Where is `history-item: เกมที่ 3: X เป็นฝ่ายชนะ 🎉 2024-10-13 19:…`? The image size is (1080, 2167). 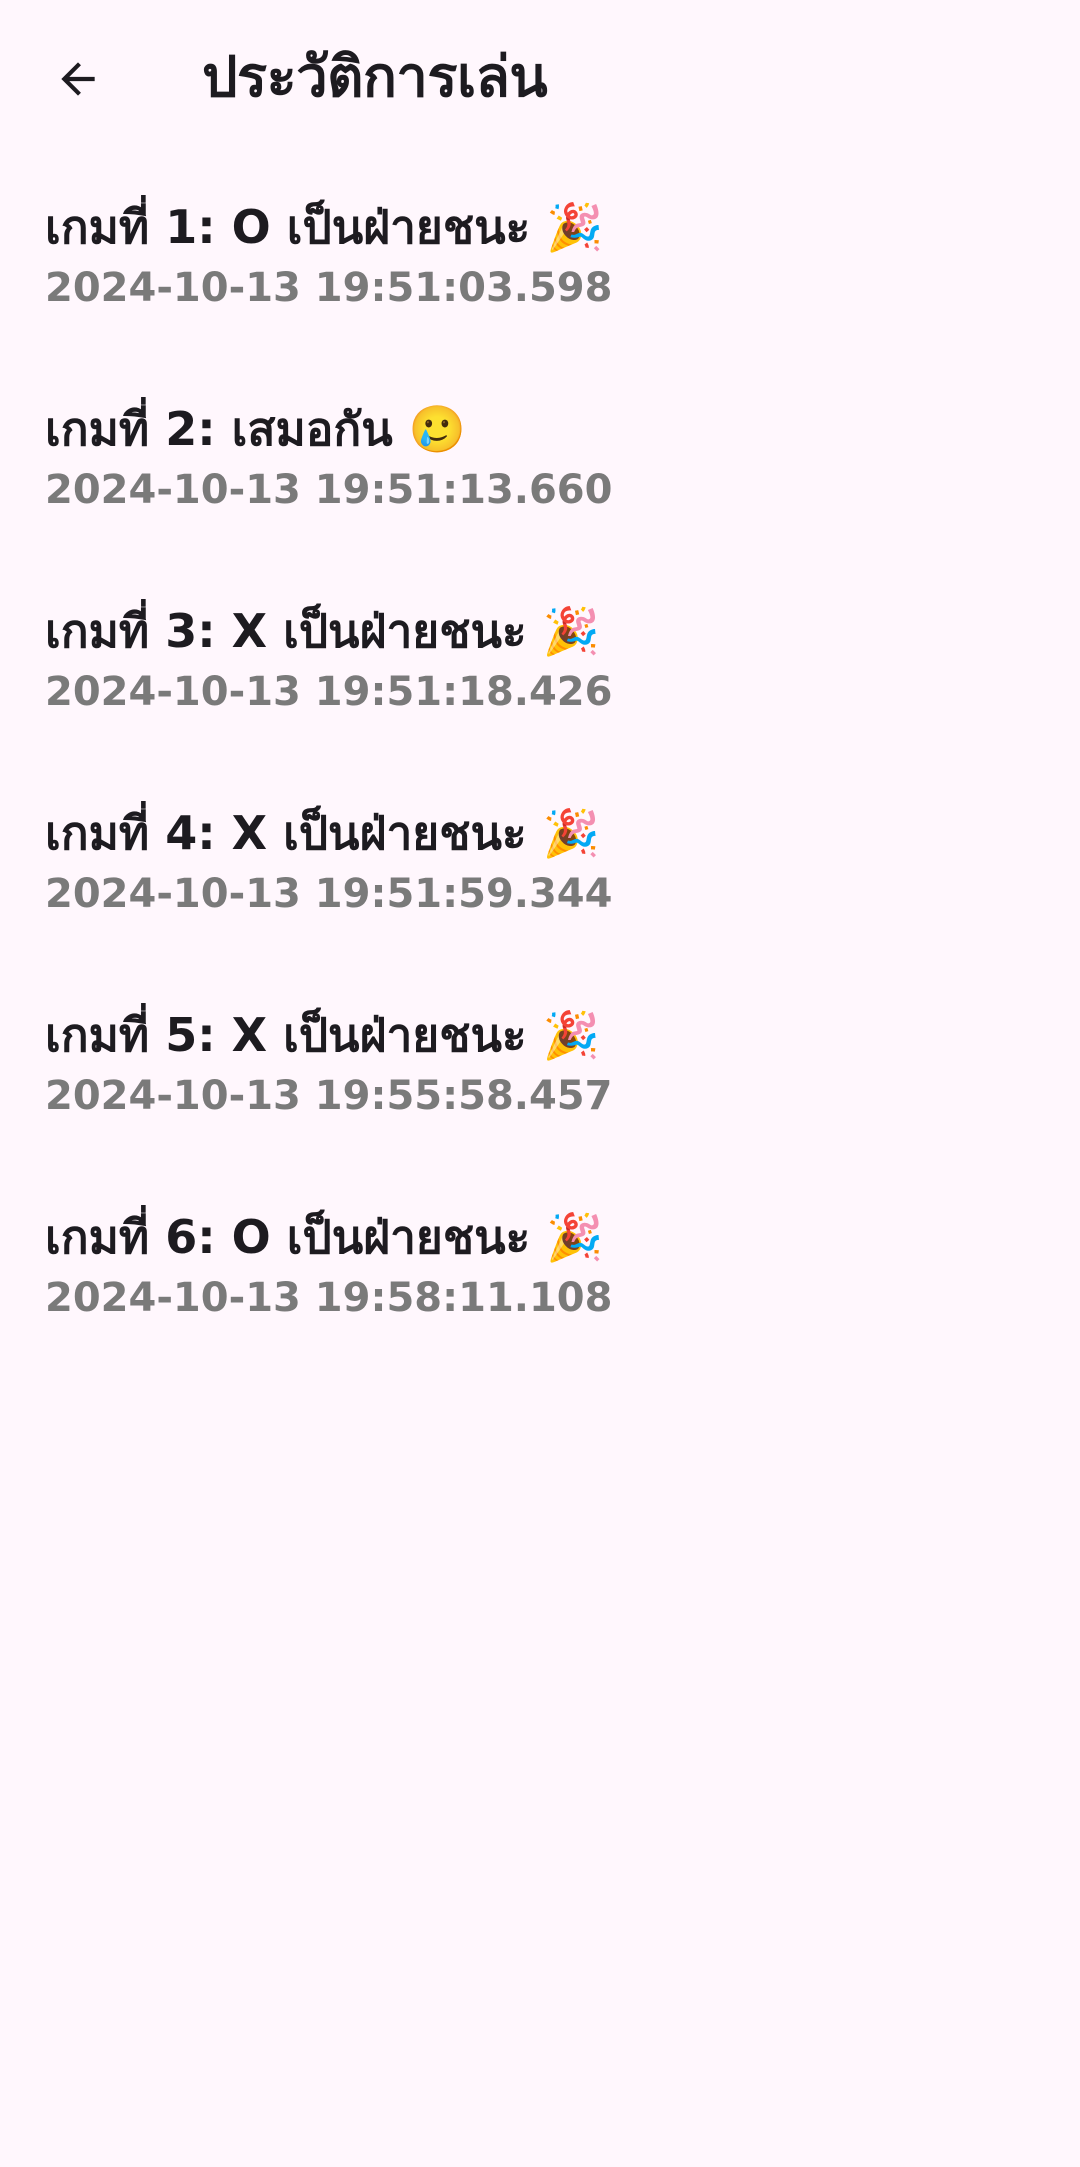 history-item: เกมที่ 3: X เป็นฝ่ายชนะ 🎉 2024-10-13 19:… is located at coordinates (540, 690).